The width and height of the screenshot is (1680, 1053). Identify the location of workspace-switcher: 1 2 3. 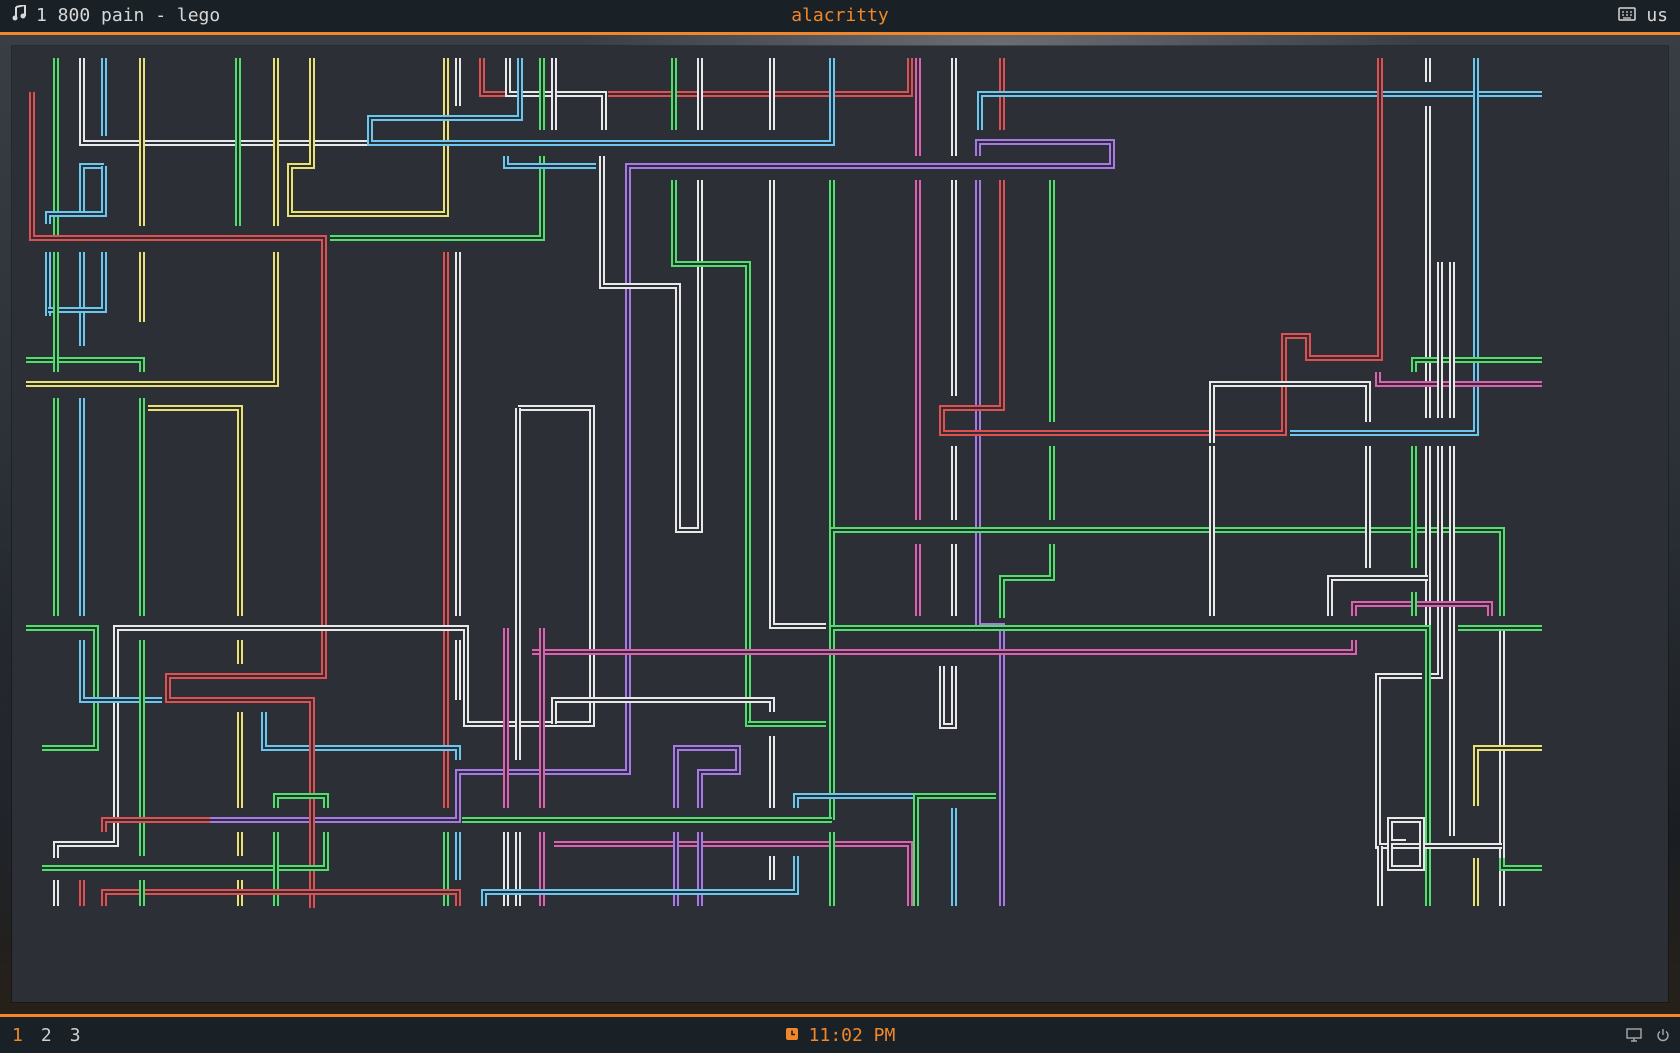
(46, 1035).